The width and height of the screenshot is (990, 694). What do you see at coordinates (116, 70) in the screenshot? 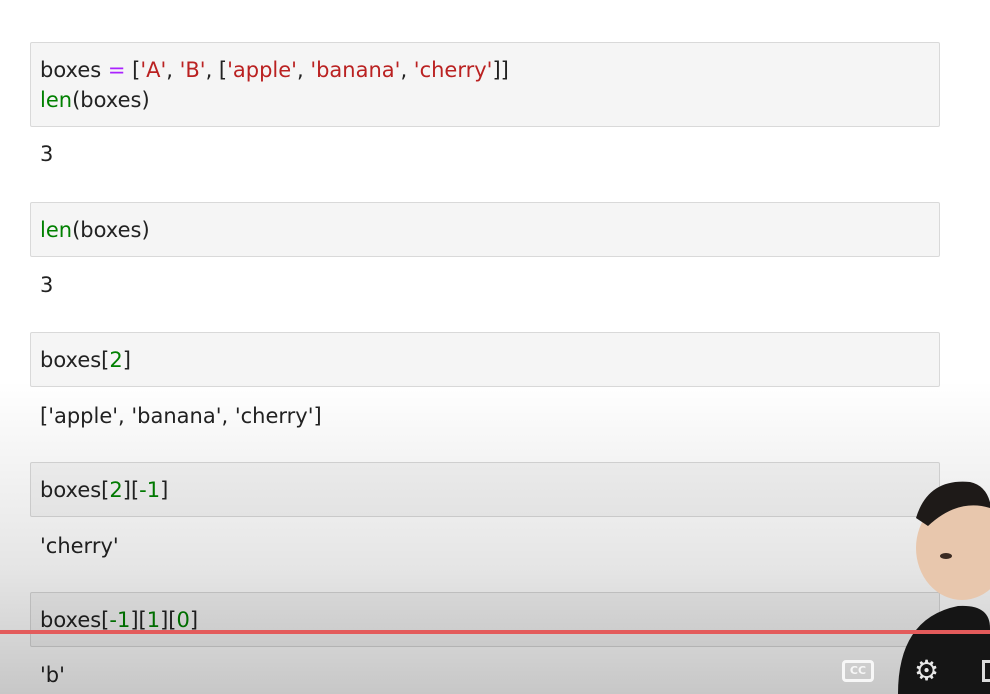
I see `code-operator: =` at bounding box center [116, 70].